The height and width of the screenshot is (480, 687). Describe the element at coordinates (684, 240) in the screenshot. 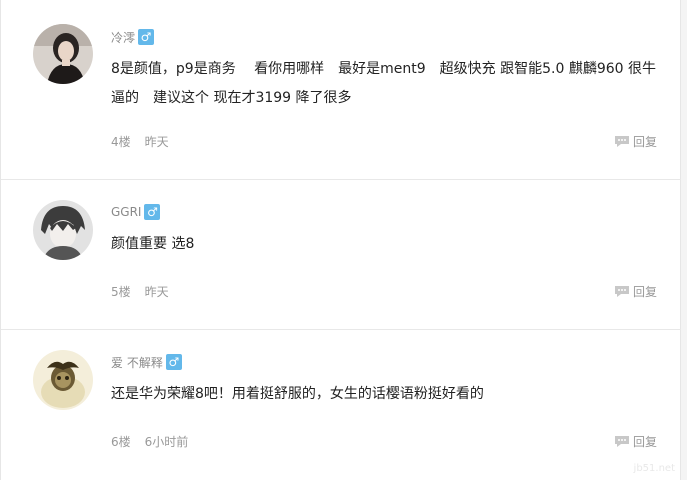

I see `scrollbar-track` at that location.